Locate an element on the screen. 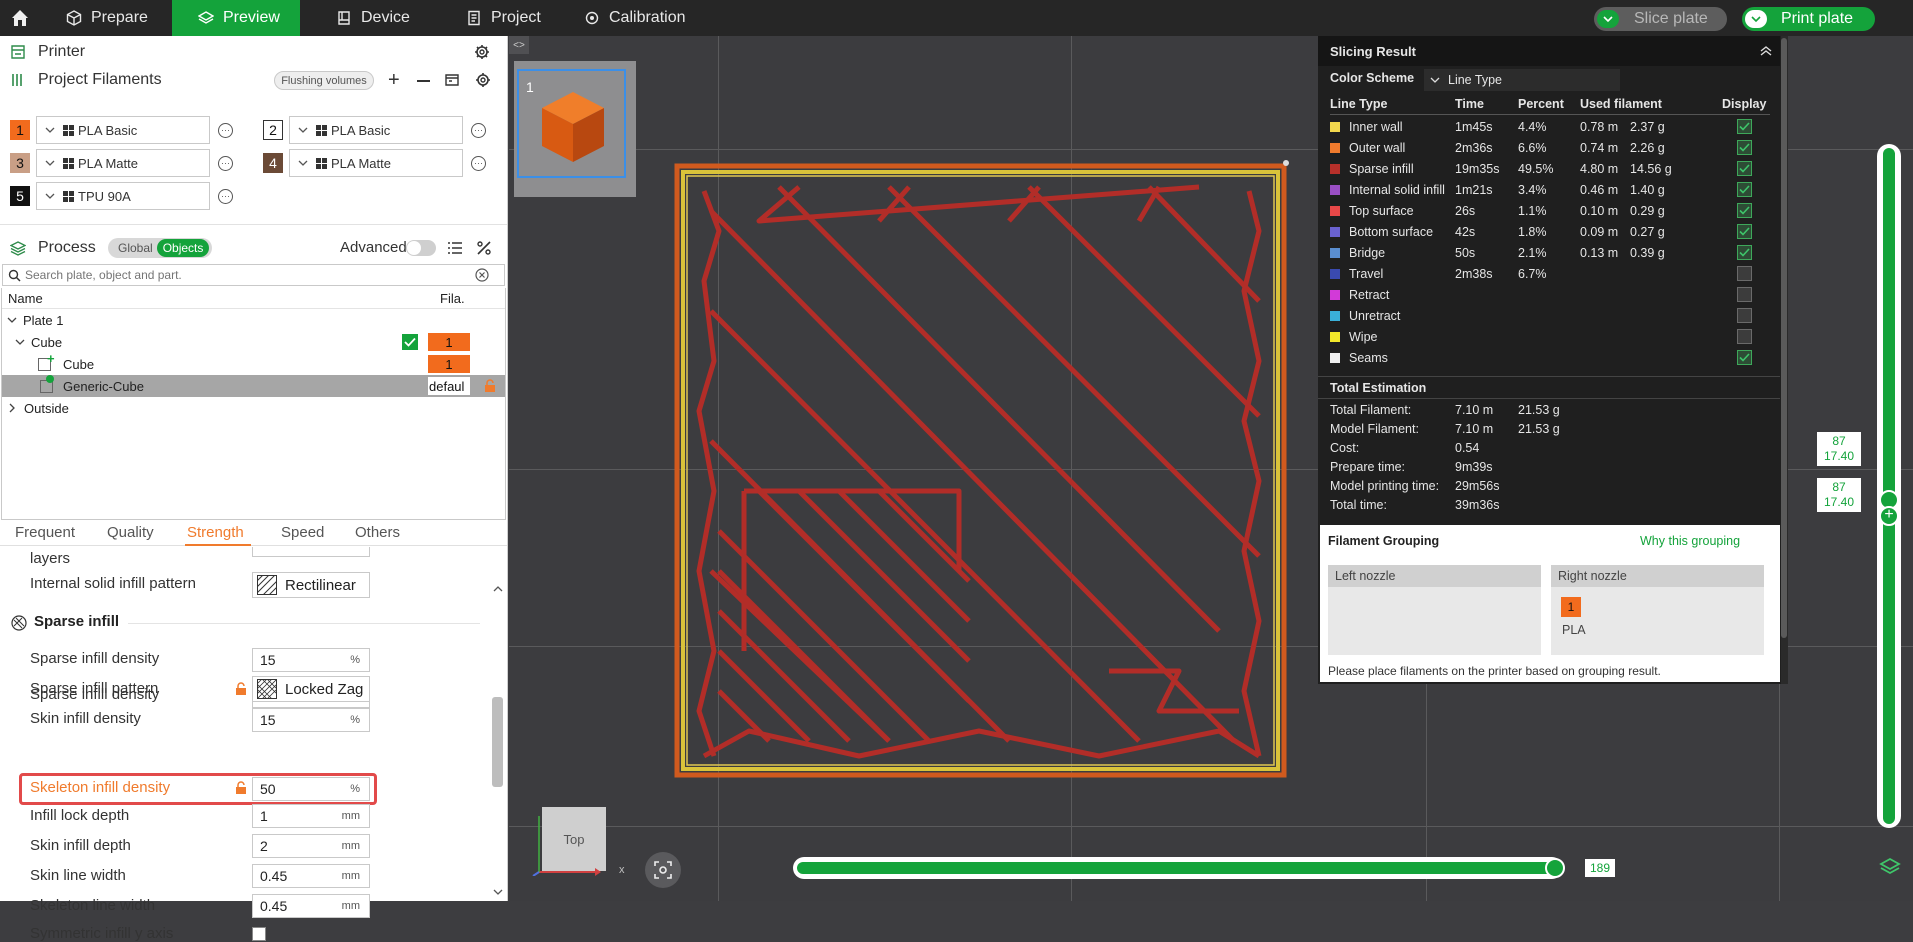 Image resolution: width=1913 pixels, height=942 pixels. filament-slot-3: 3 PLA Matte ··· is located at coordinates (122, 163).